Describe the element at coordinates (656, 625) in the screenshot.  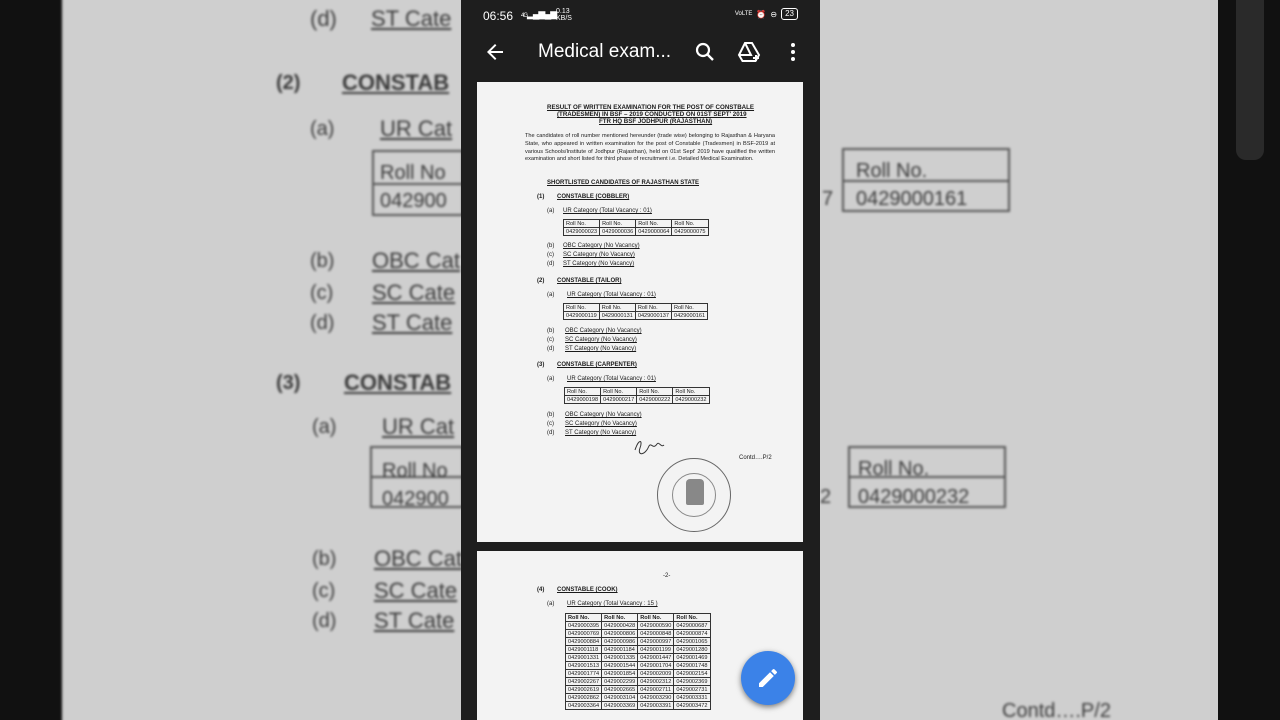
I see `roll-cell: 0429000590` at that location.